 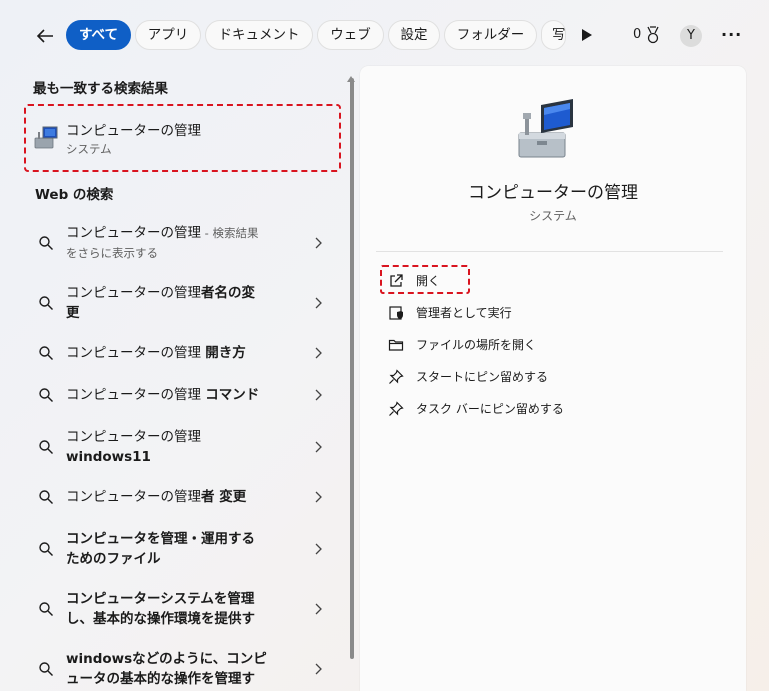 What do you see at coordinates (587, 35) in the screenshot?
I see `play-icon` at bounding box center [587, 35].